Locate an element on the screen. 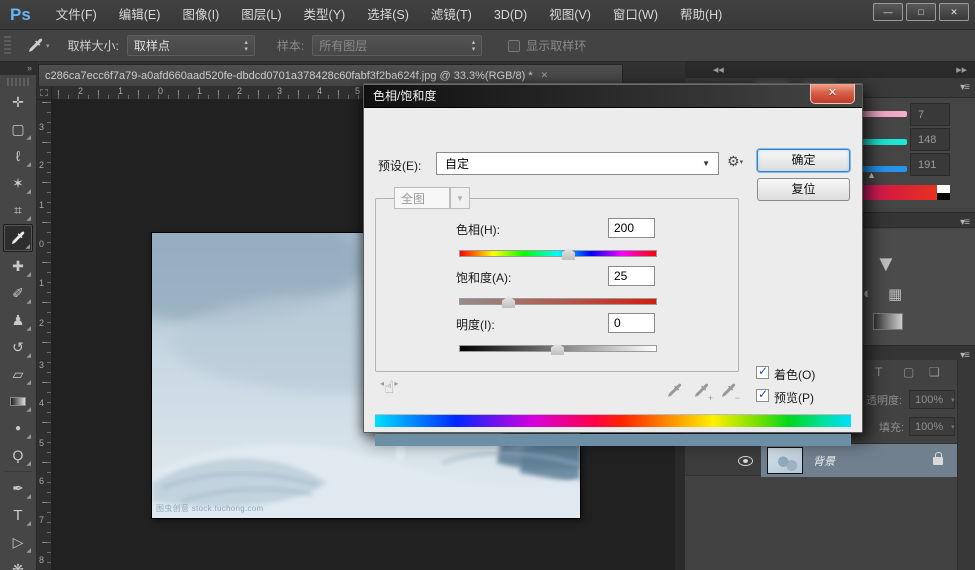  options-grip is located at coordinates (7, 45).